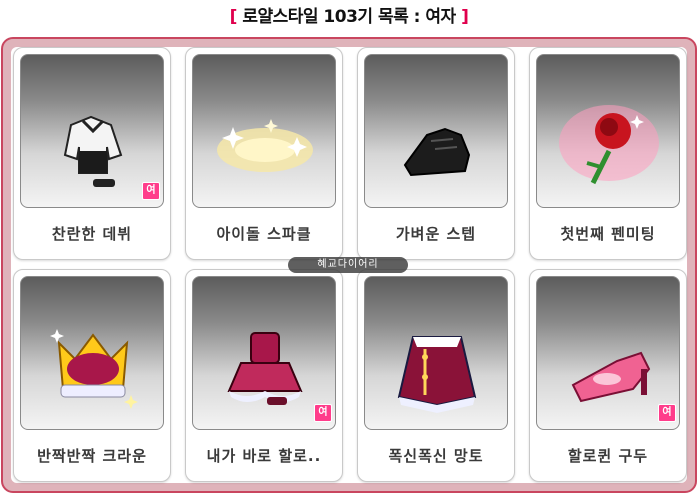 The height and width of the screenshot is (494, 698). Describe the element at coordinates (236, 17) in the screenshot. I see `title-bracket-left: [` at that location.